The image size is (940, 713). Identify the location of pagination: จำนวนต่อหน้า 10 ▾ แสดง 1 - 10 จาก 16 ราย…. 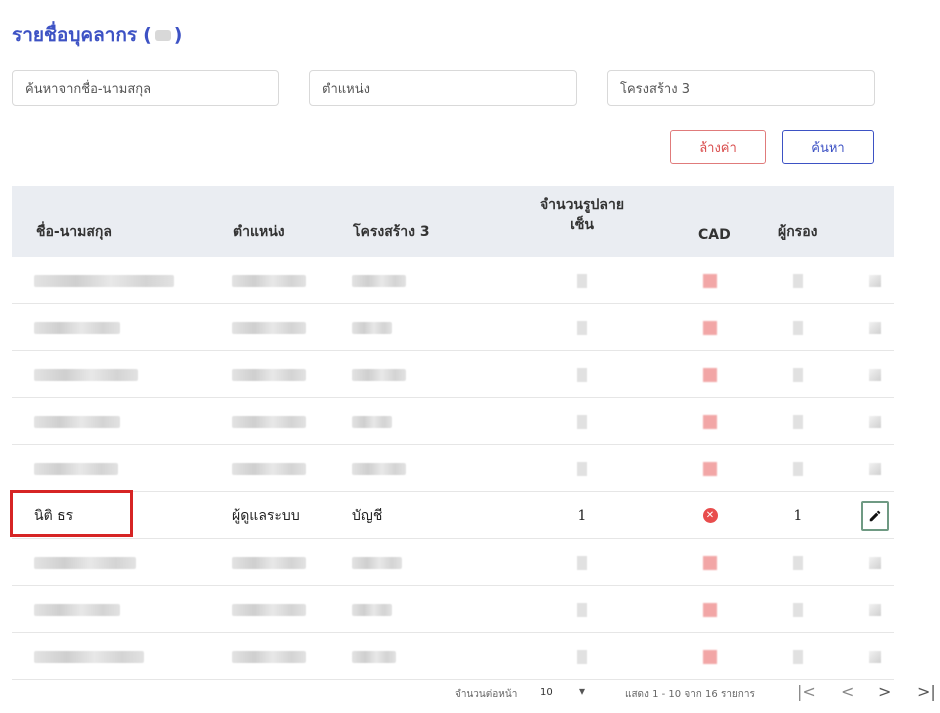
(470, 694).